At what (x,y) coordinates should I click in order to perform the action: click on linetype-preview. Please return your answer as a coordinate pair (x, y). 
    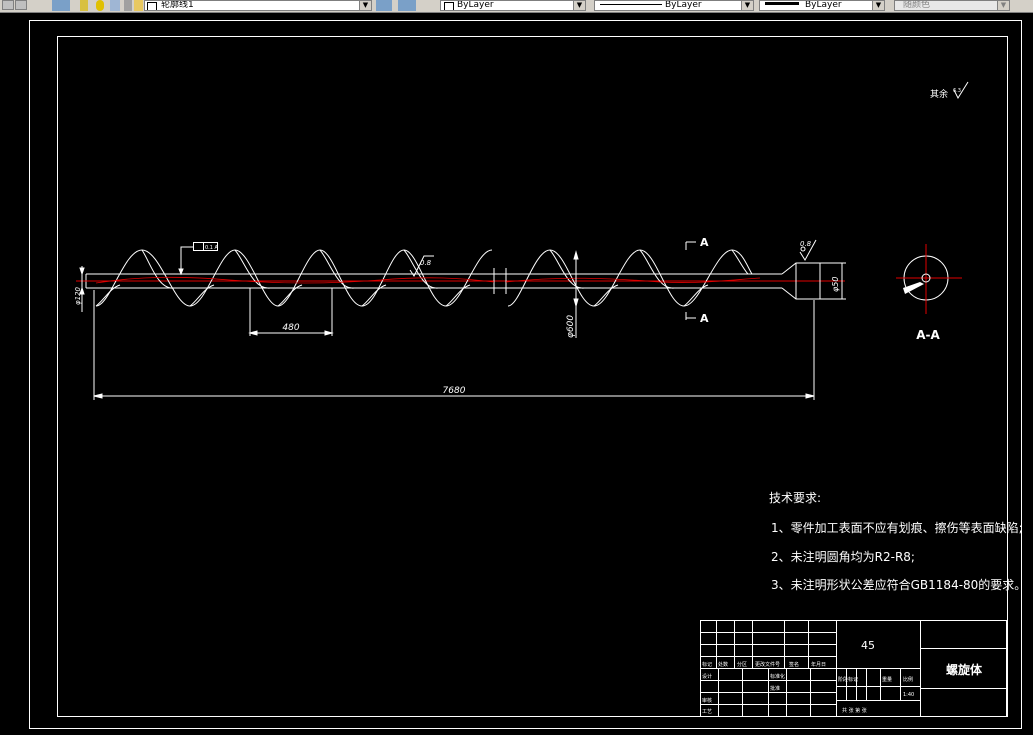
    Looking at the image, I should click on (631, 4).